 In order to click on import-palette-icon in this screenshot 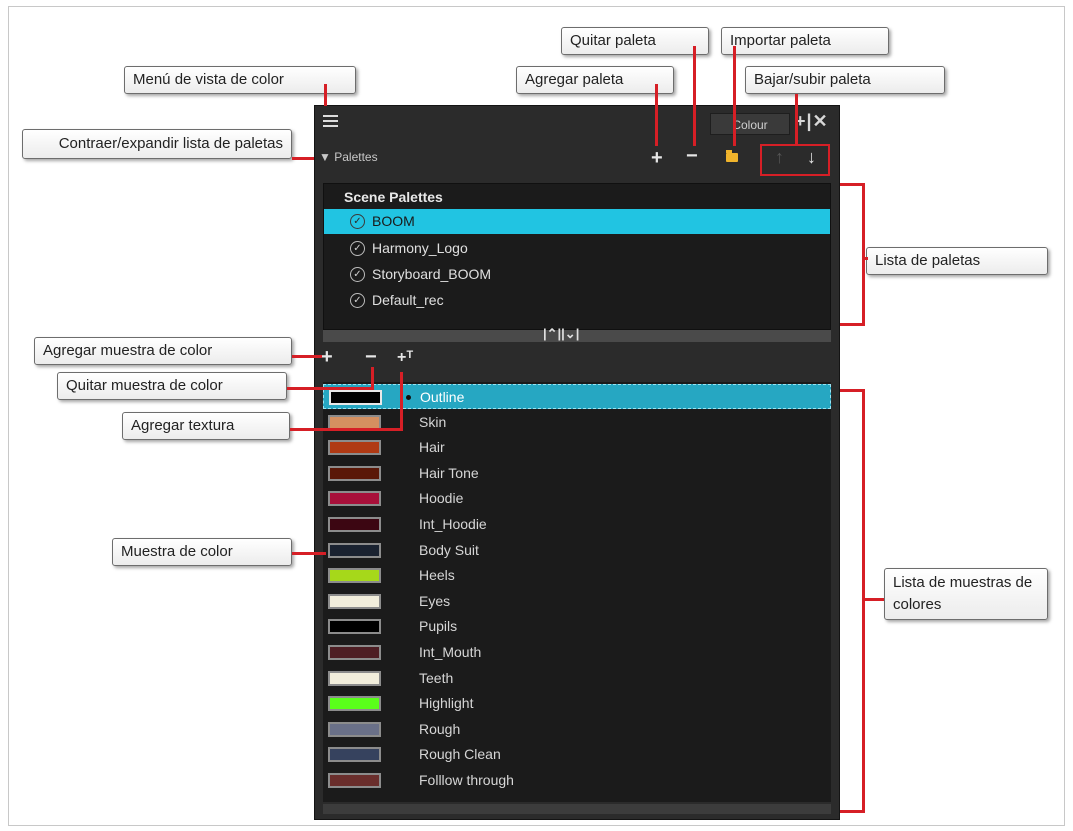, I will do `click(732, 156)`.